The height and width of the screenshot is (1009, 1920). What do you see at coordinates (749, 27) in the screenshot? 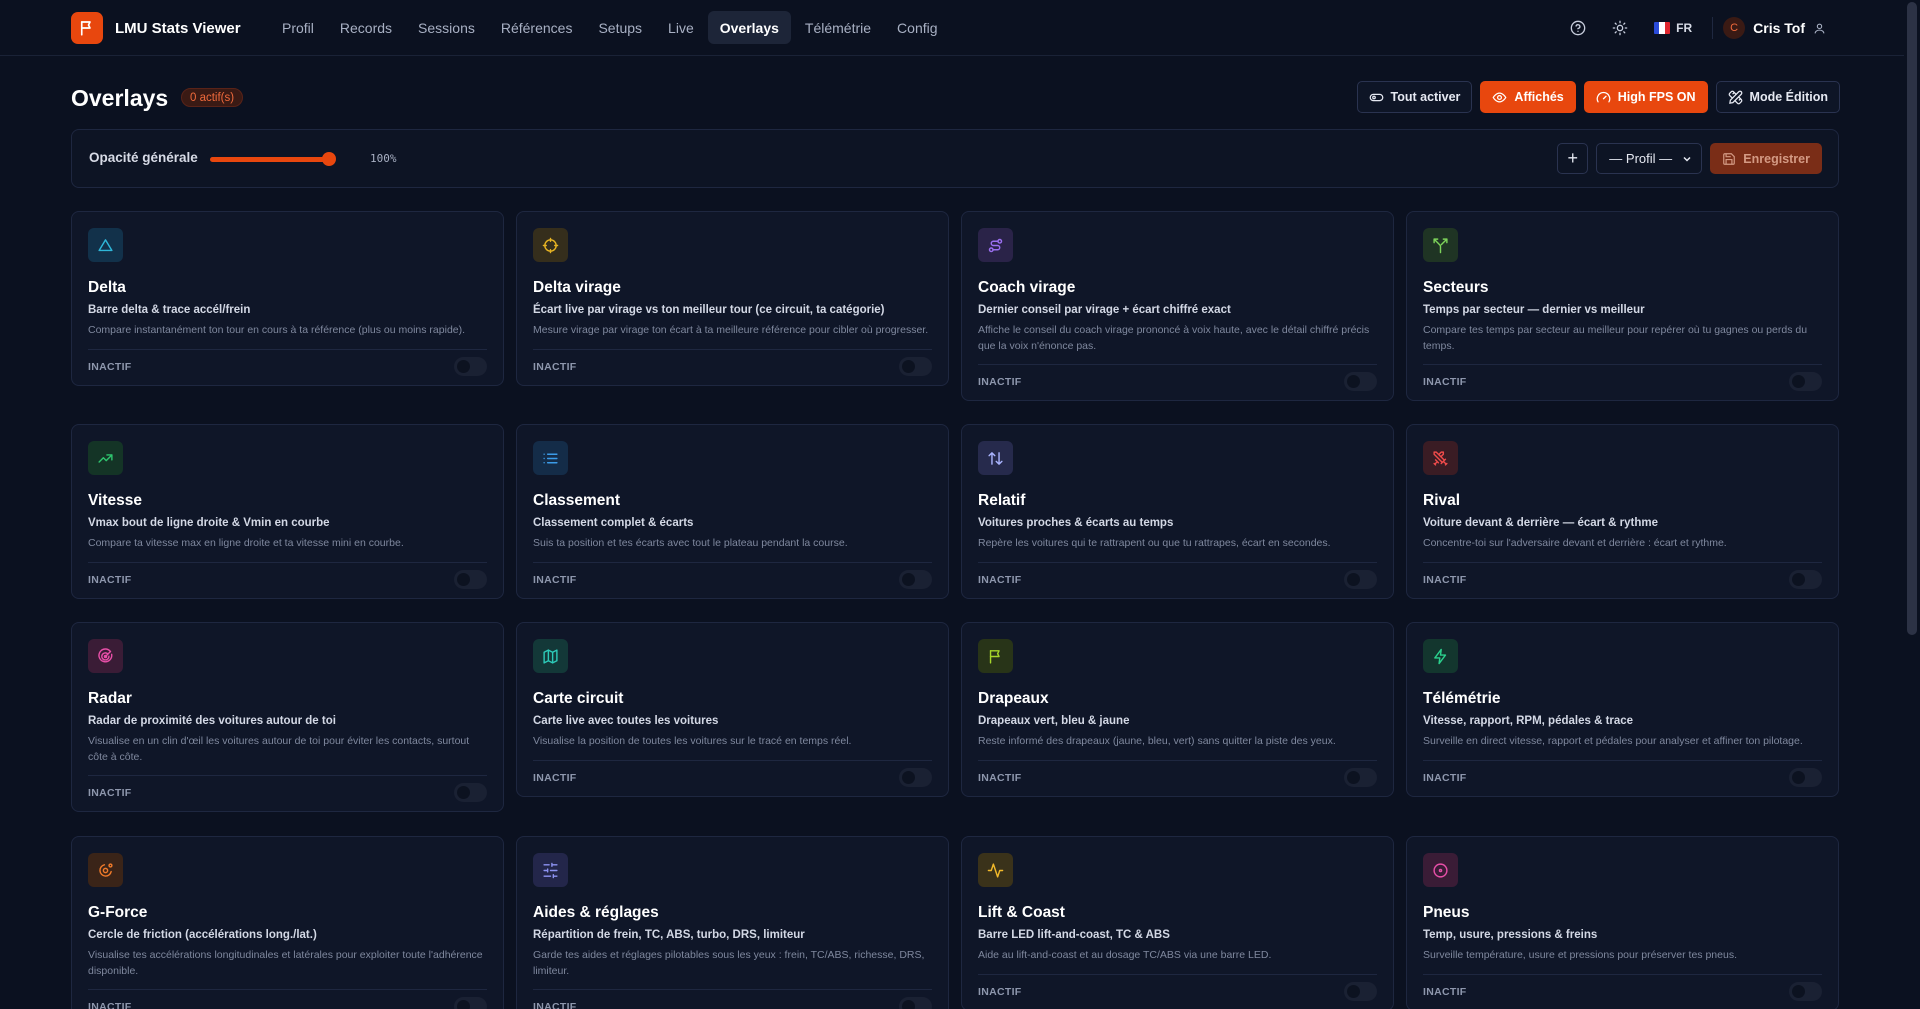
I see `nav-overlays: Overlays` at bounding box center [749, 27].